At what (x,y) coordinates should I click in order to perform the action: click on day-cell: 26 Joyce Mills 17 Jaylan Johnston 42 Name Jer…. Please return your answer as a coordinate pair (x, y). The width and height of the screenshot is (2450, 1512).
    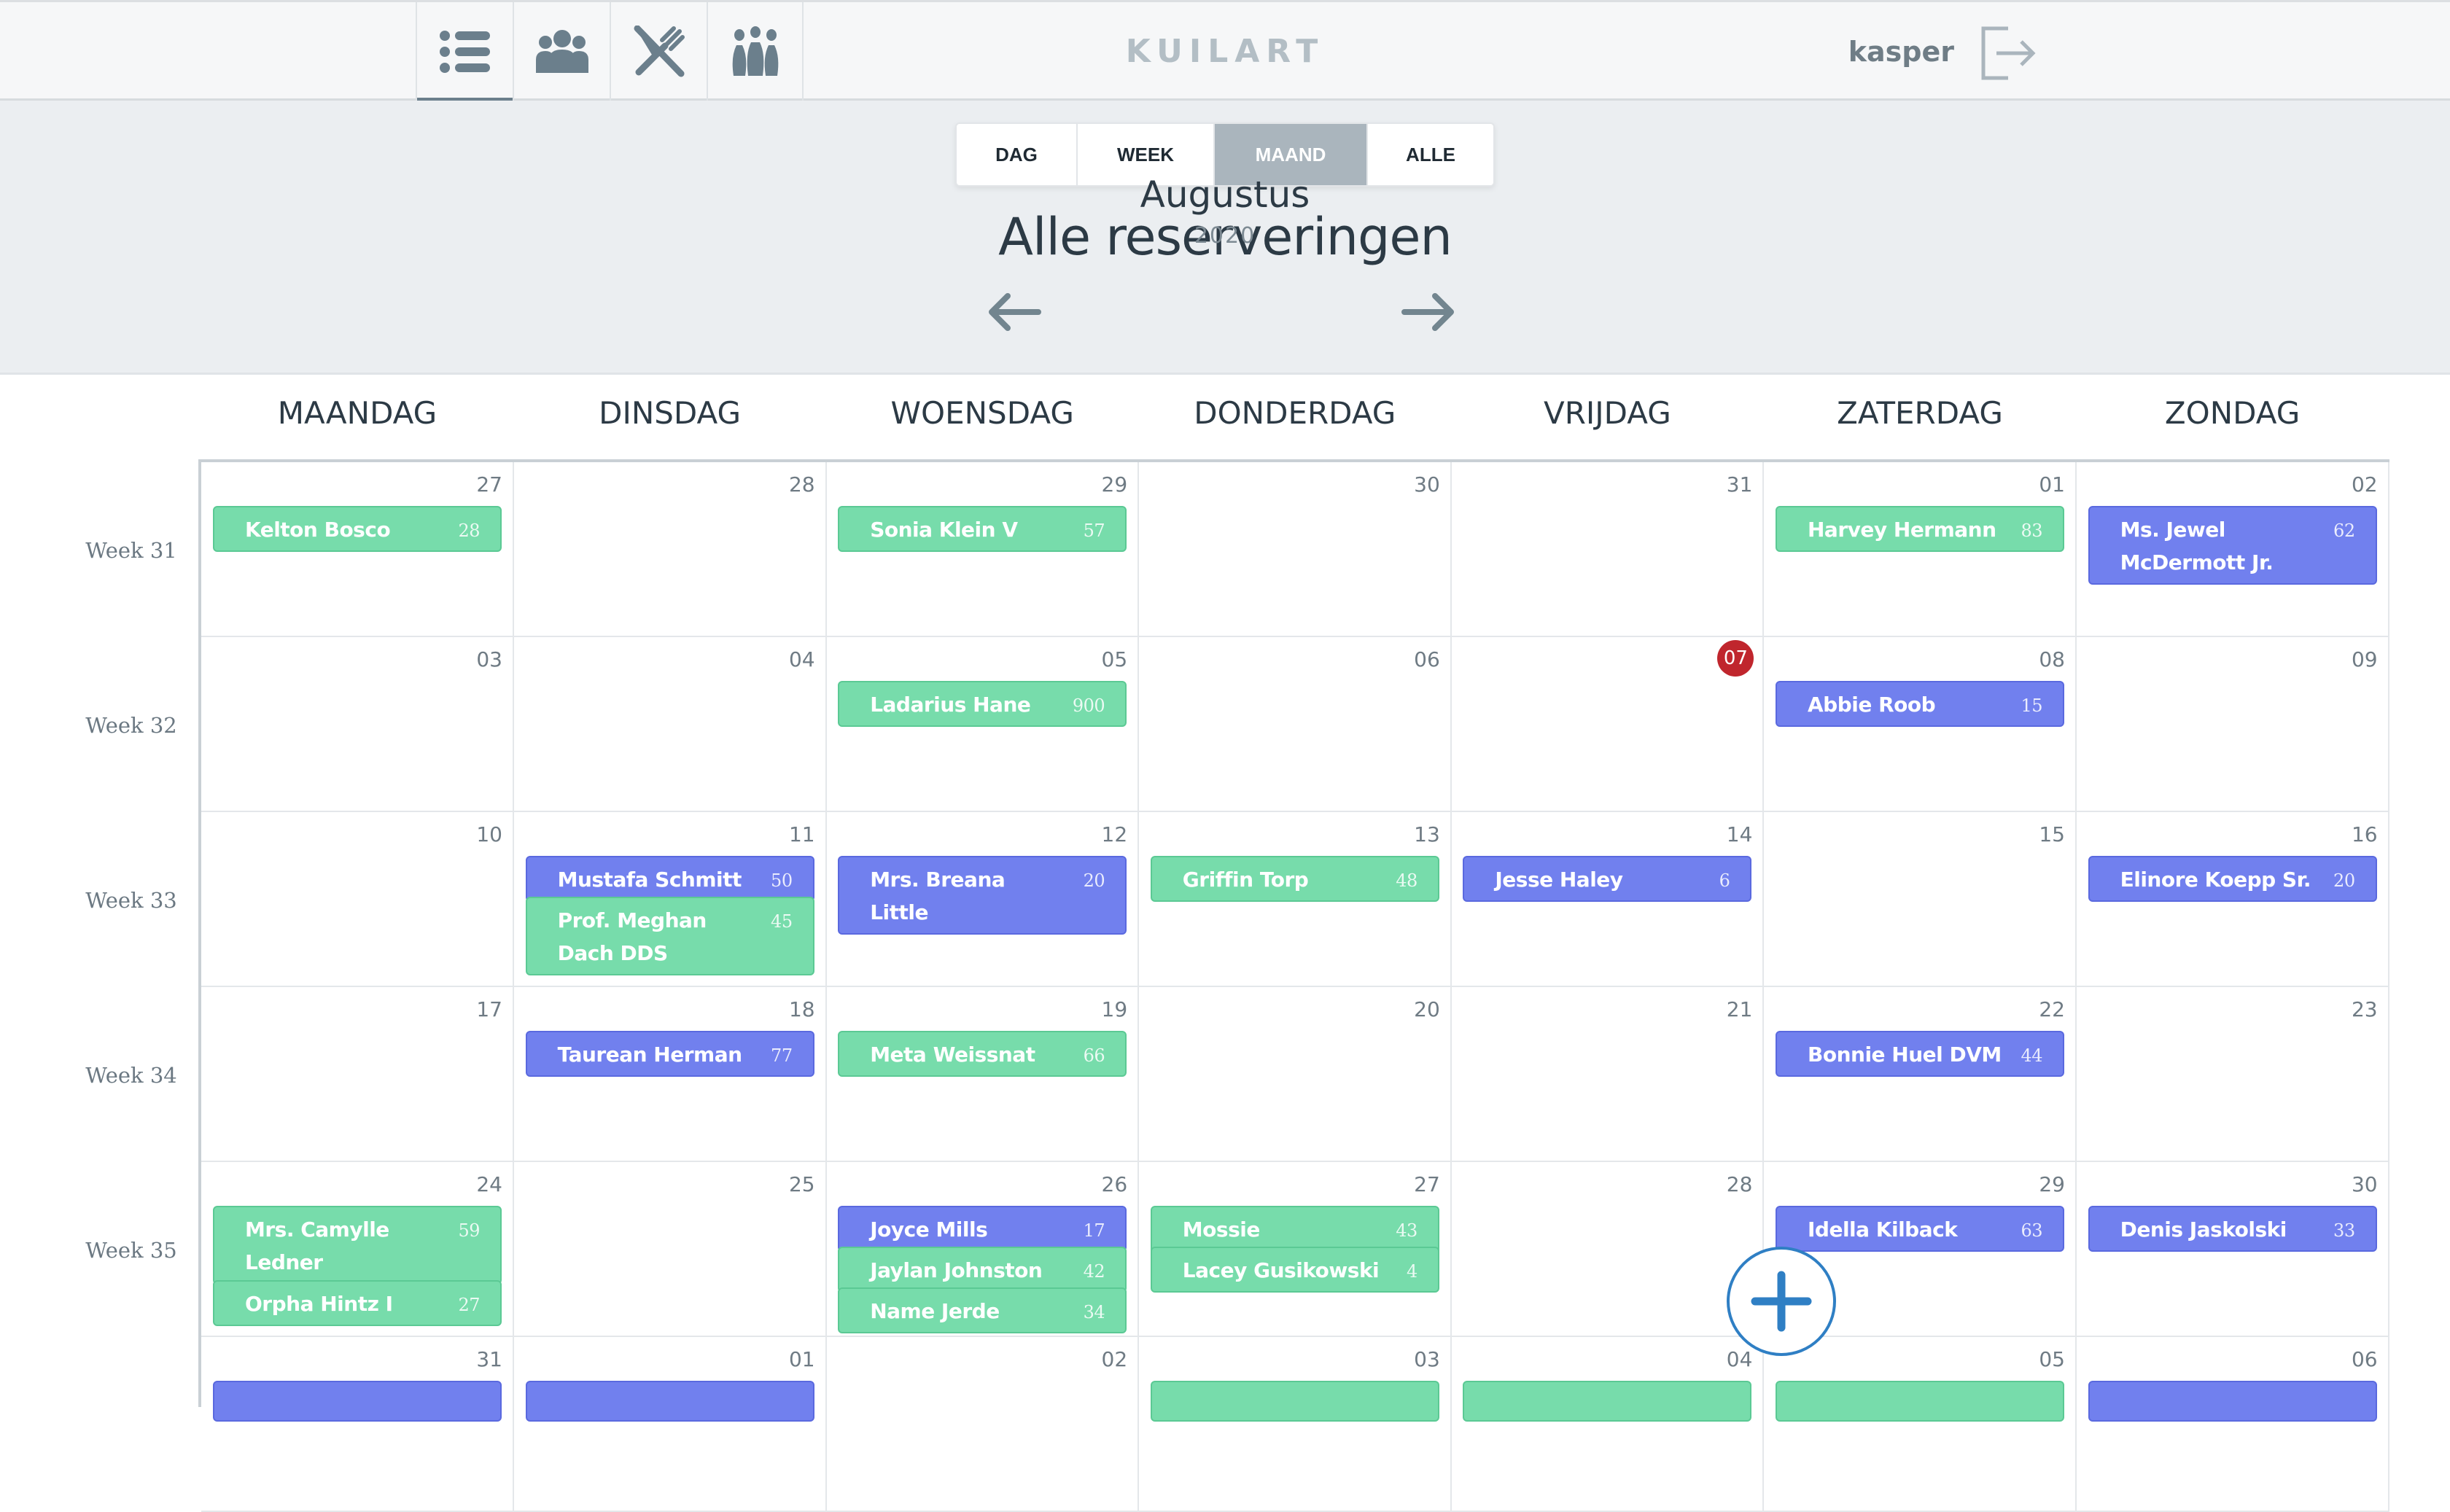
    Looking at the image, I should click on (983, 1249).